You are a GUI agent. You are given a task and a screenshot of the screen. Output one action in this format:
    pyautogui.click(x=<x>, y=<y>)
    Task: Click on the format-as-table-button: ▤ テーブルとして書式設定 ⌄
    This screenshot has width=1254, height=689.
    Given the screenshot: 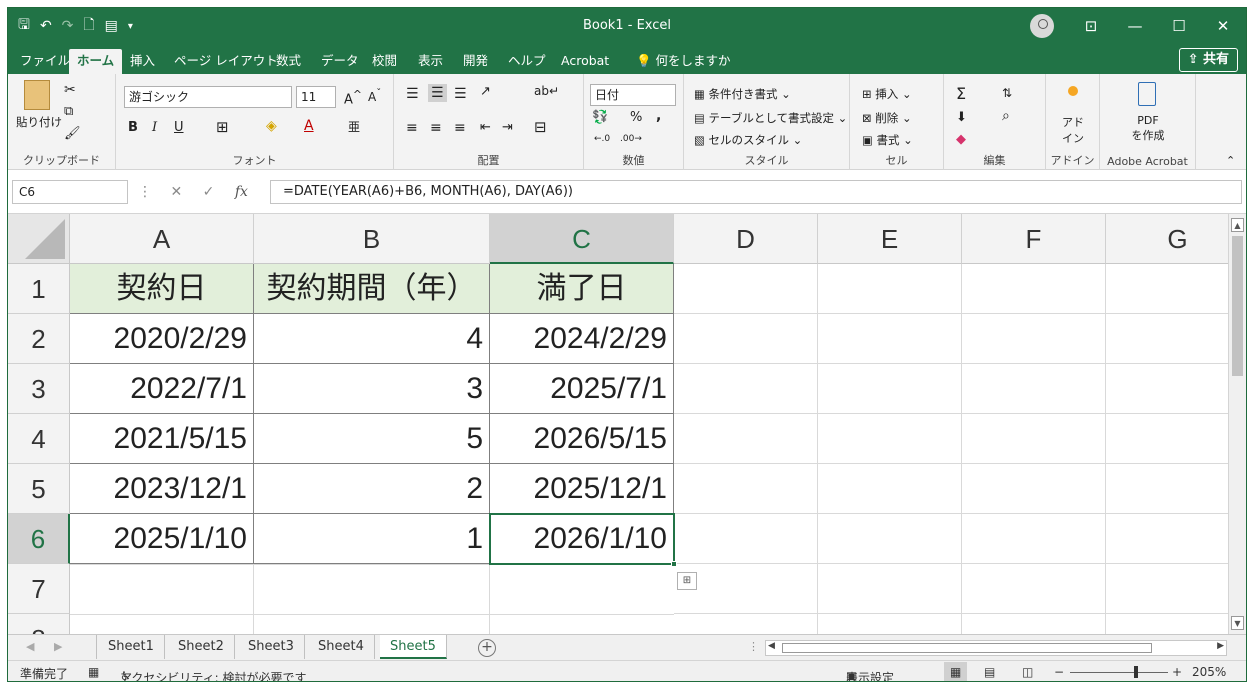 What is the action you would take?
    pyautogui.click(x=770, y=118)
    